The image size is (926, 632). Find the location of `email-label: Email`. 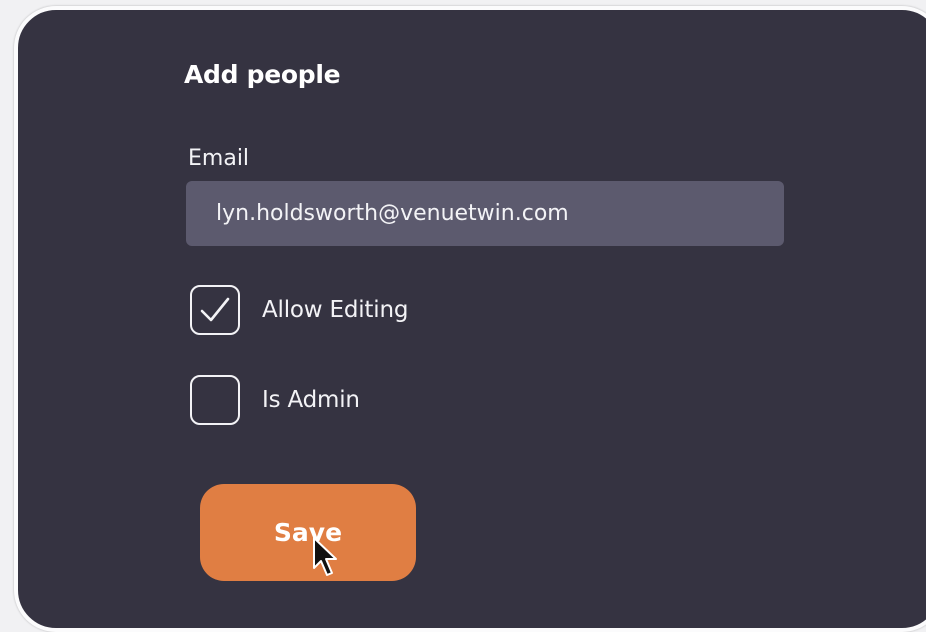

email-label: Email is located at coordinates (219, 158).